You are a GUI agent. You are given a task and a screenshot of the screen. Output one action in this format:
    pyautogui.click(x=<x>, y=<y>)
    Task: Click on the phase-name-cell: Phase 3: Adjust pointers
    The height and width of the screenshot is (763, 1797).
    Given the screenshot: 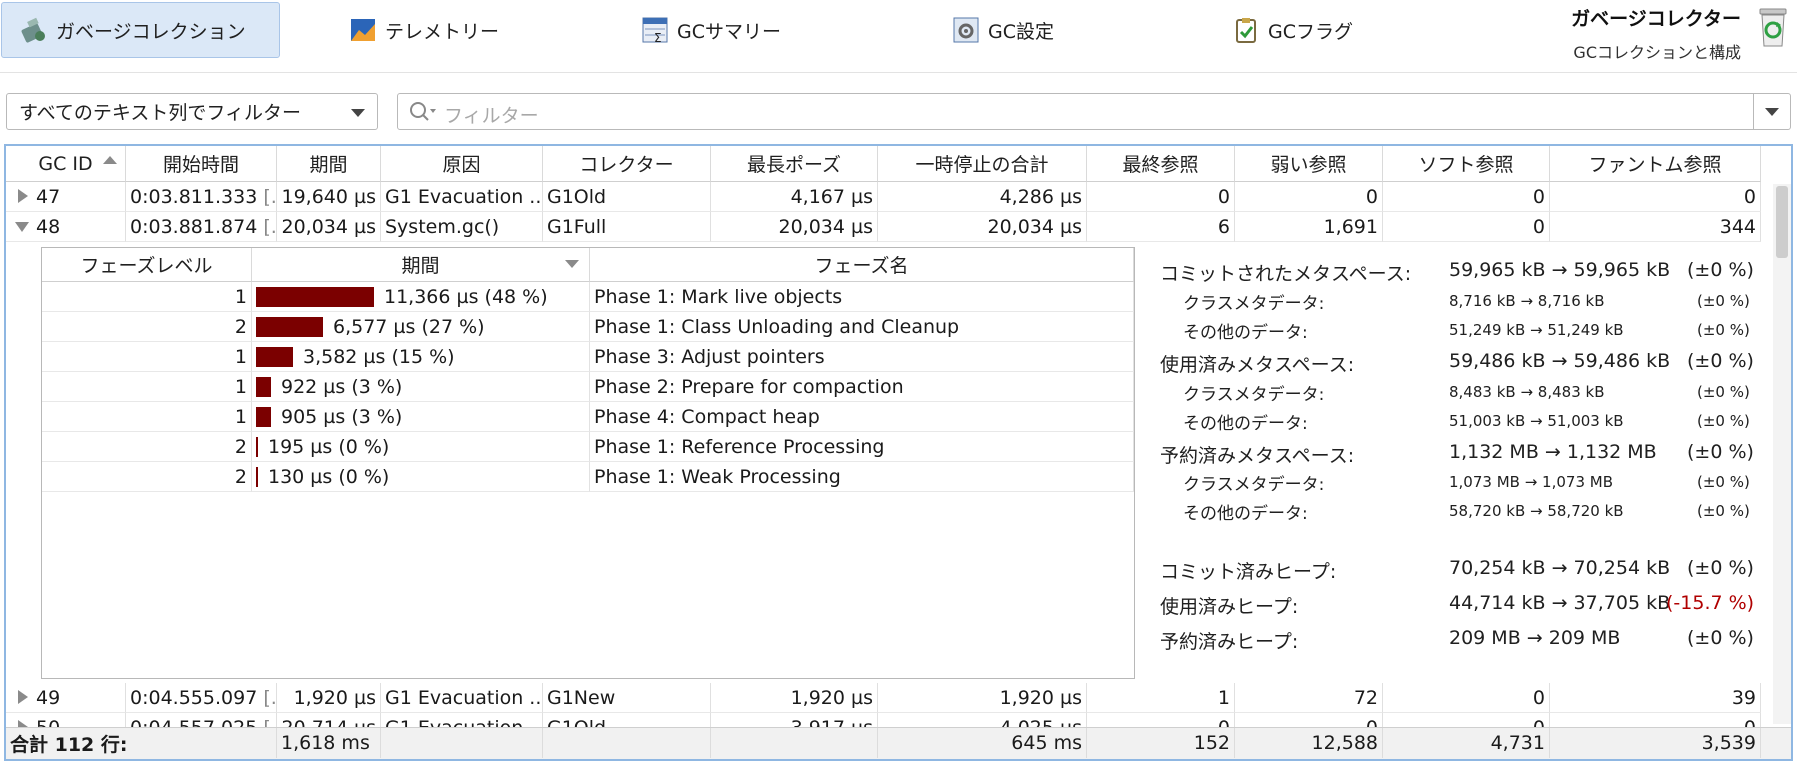 What is the action you would take?
    pyautogui.click(x=862, y=357)
    